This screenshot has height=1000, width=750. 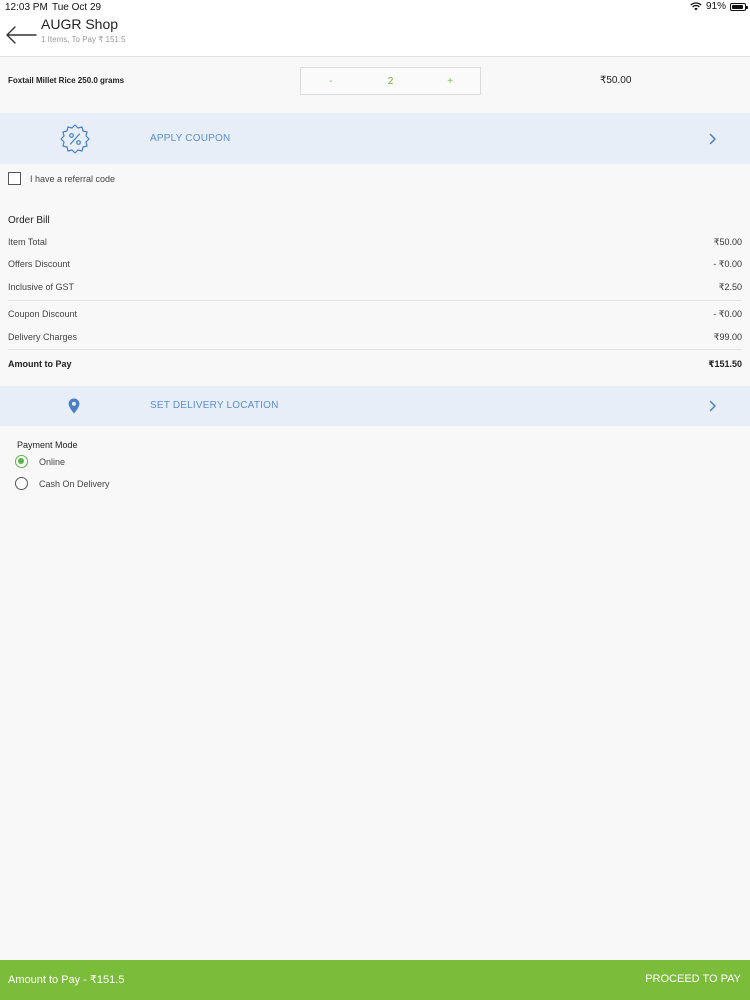 I want to click on checkout-footer: Amount to Pay - ₹151.5 PROCEED TO PAY, so click(x=375, y=980).